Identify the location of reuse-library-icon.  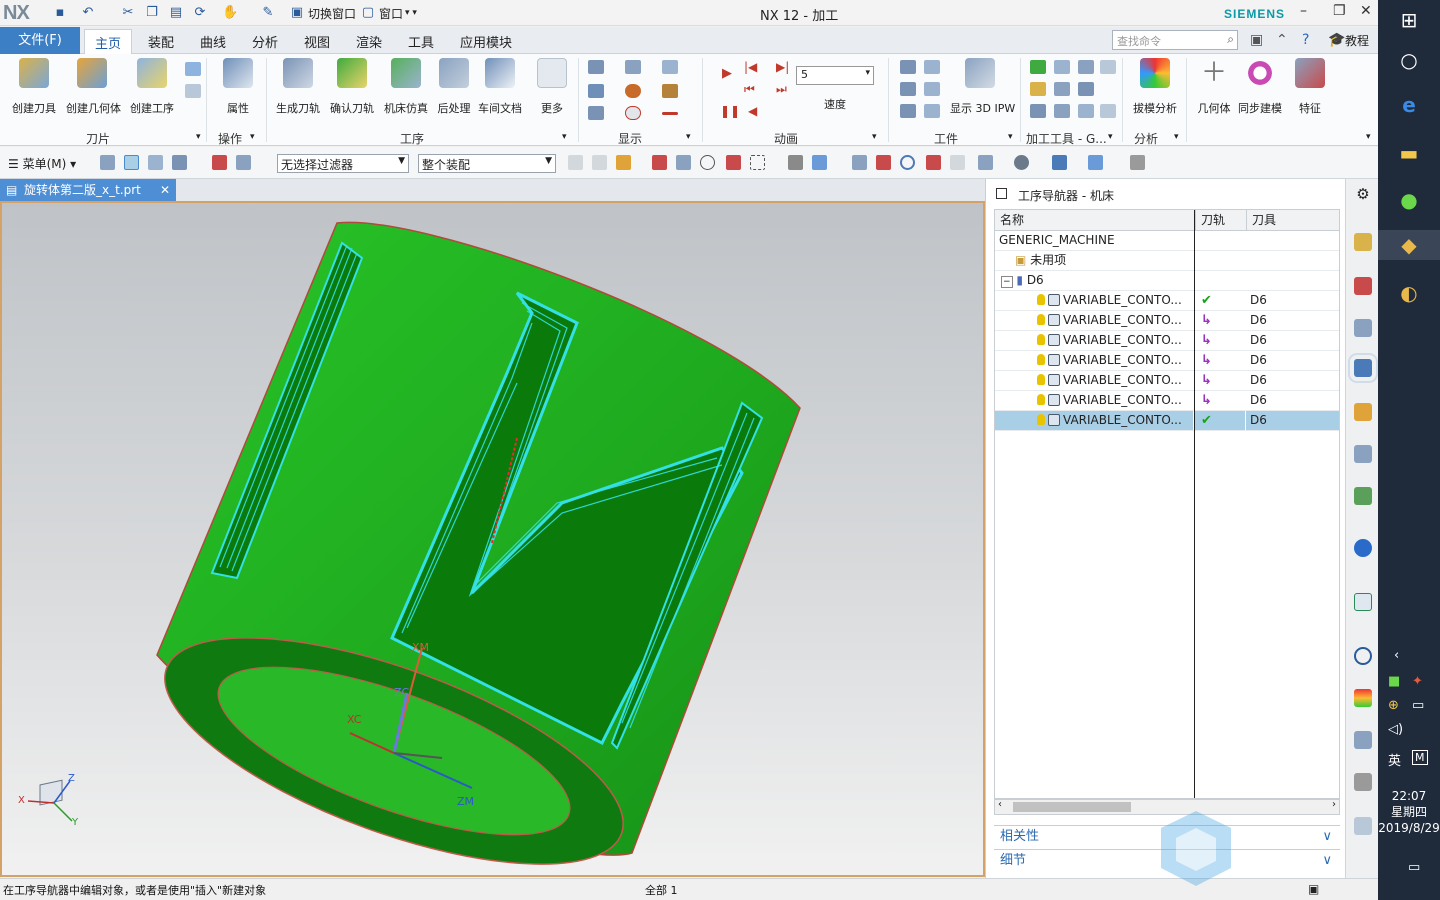
(1363, 496).